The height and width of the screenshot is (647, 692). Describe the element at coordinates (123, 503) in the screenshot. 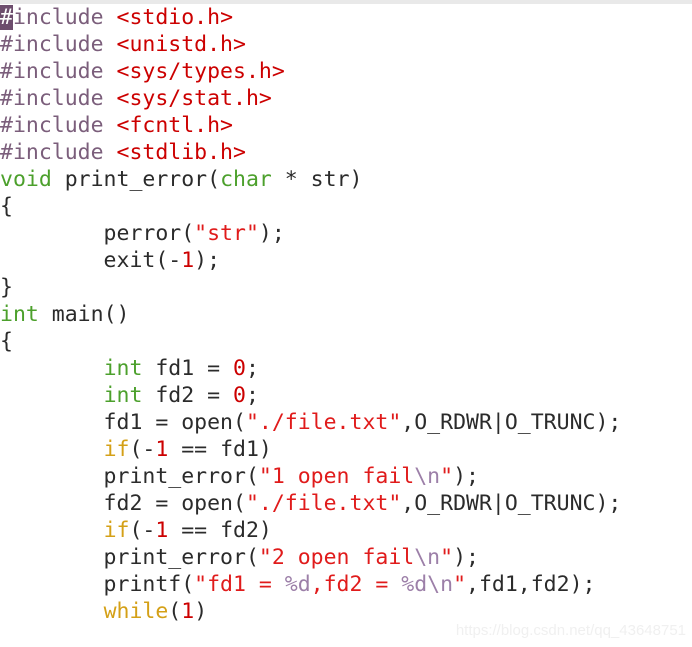

I see `code-token: fd2 = open(` at that location.